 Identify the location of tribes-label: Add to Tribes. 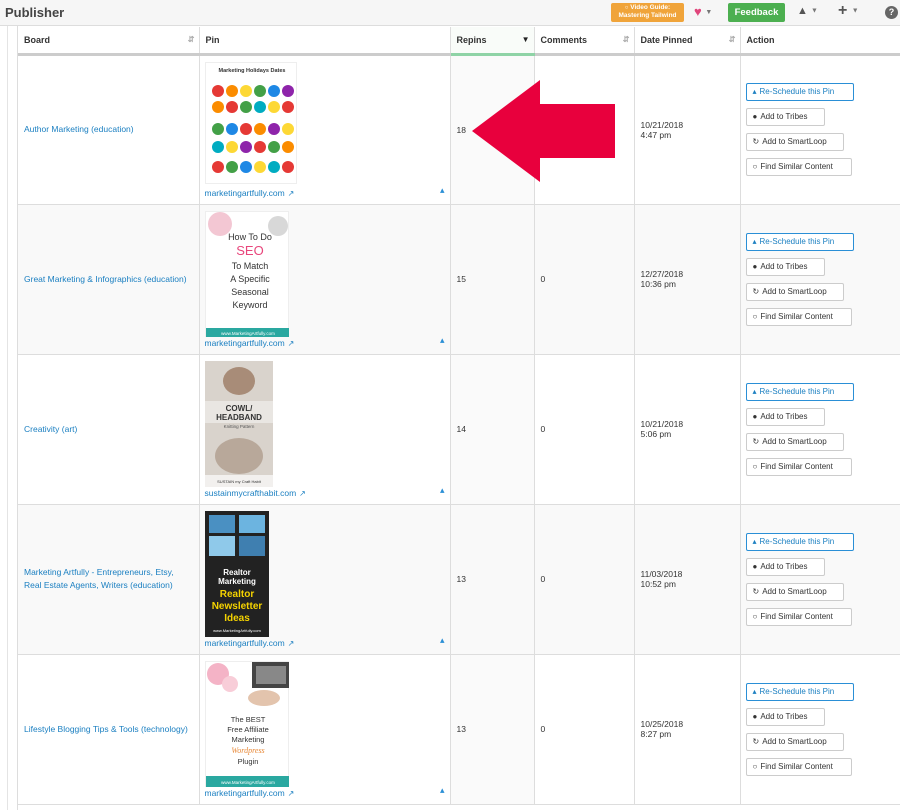
(784, 416).